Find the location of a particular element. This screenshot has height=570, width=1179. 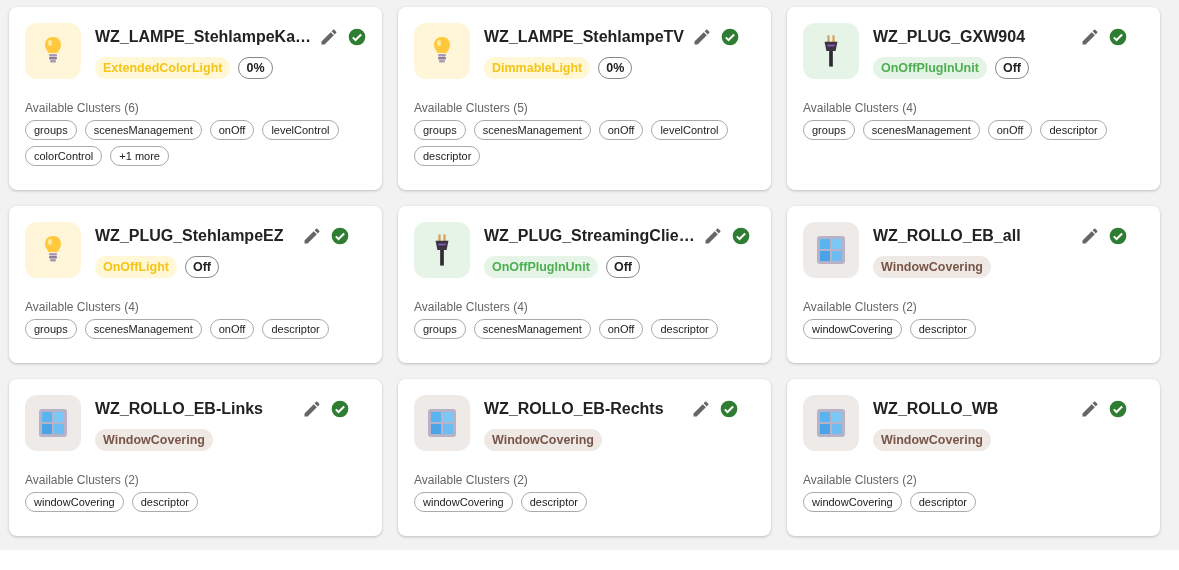

device-type-badge: ExtendedColorLight is located at coordinates (163, 68).